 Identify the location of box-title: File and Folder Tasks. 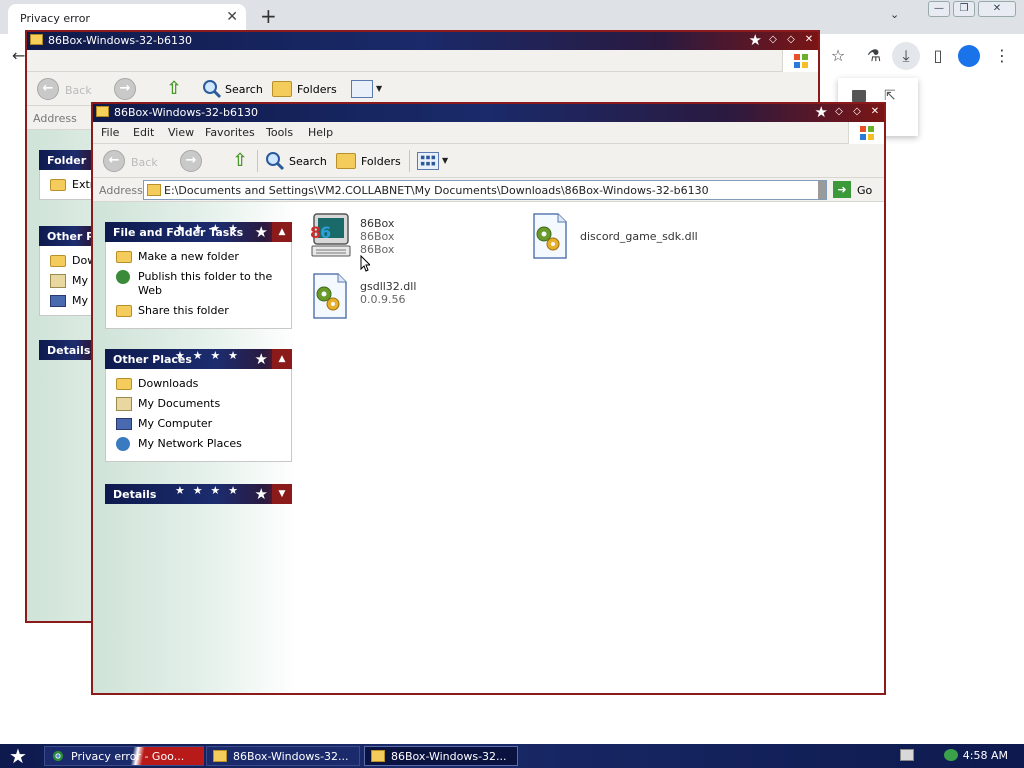
(178, 232).